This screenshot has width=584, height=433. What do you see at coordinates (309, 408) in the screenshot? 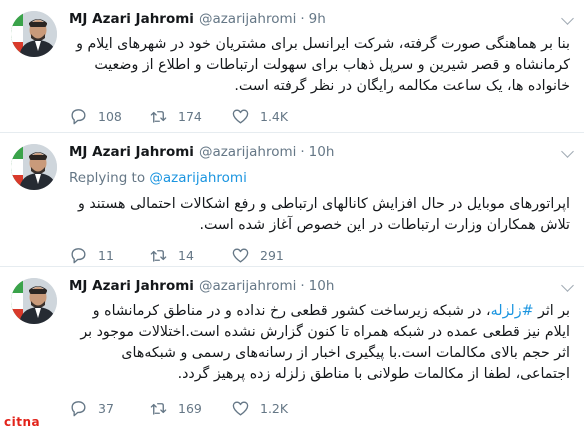
I see `tweet-actions: 37 169 1.2K` at bounding box center [309, 408].